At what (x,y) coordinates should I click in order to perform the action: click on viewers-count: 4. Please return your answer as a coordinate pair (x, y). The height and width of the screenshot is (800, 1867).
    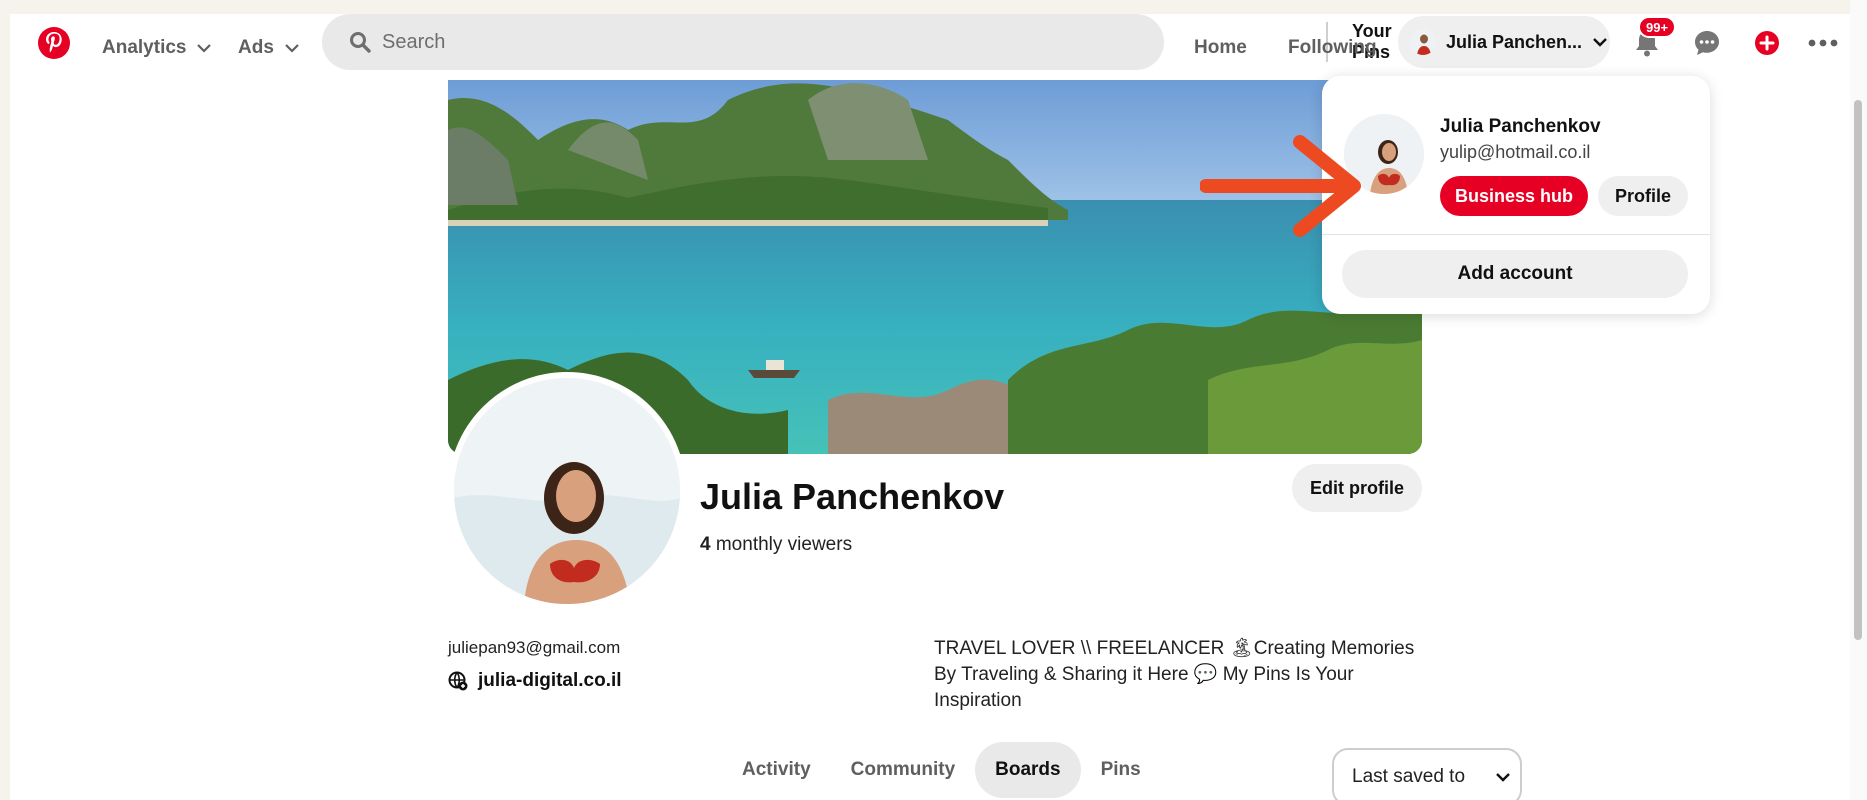
    Looking at the image, I should click on (705, 544).